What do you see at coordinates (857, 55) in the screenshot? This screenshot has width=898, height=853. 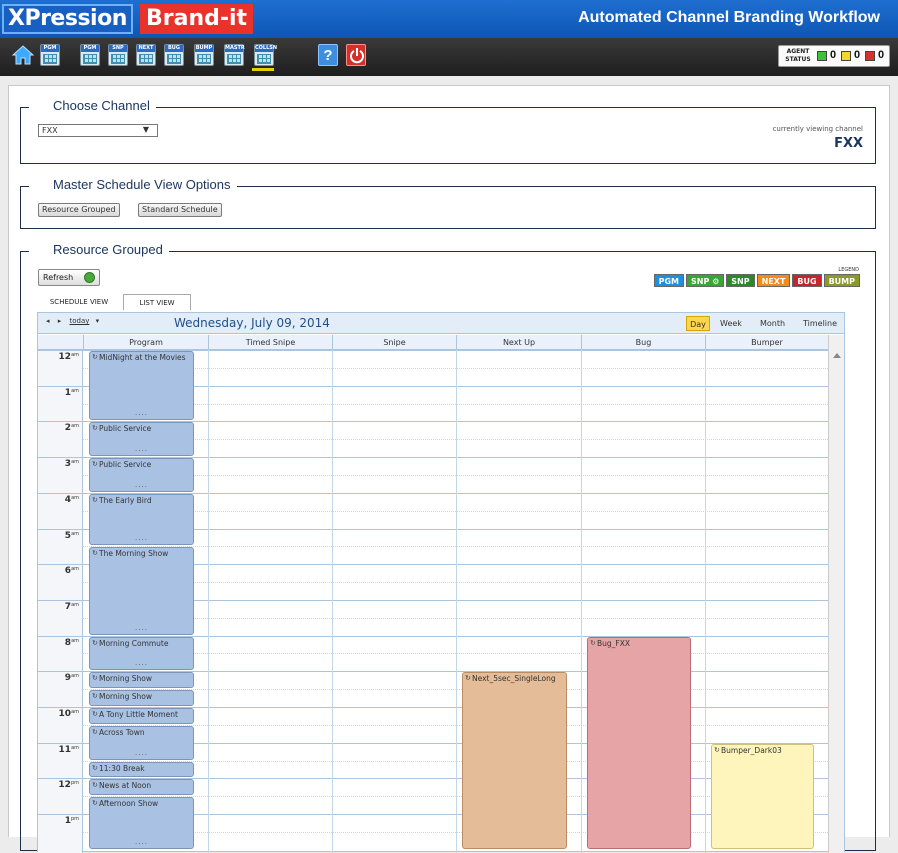 I see `yellow-count: 0` at bounding box center [857, 55].